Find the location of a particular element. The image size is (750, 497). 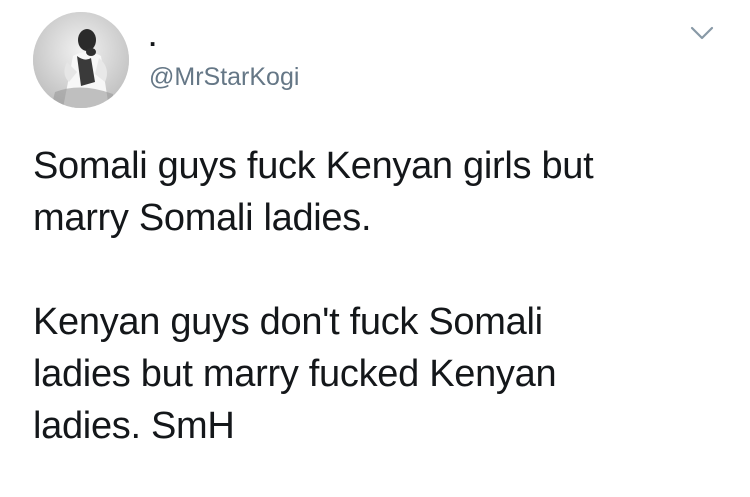

tweet-line: Kenyan guys don't fuck Somali is located at coordinates (288, 322).